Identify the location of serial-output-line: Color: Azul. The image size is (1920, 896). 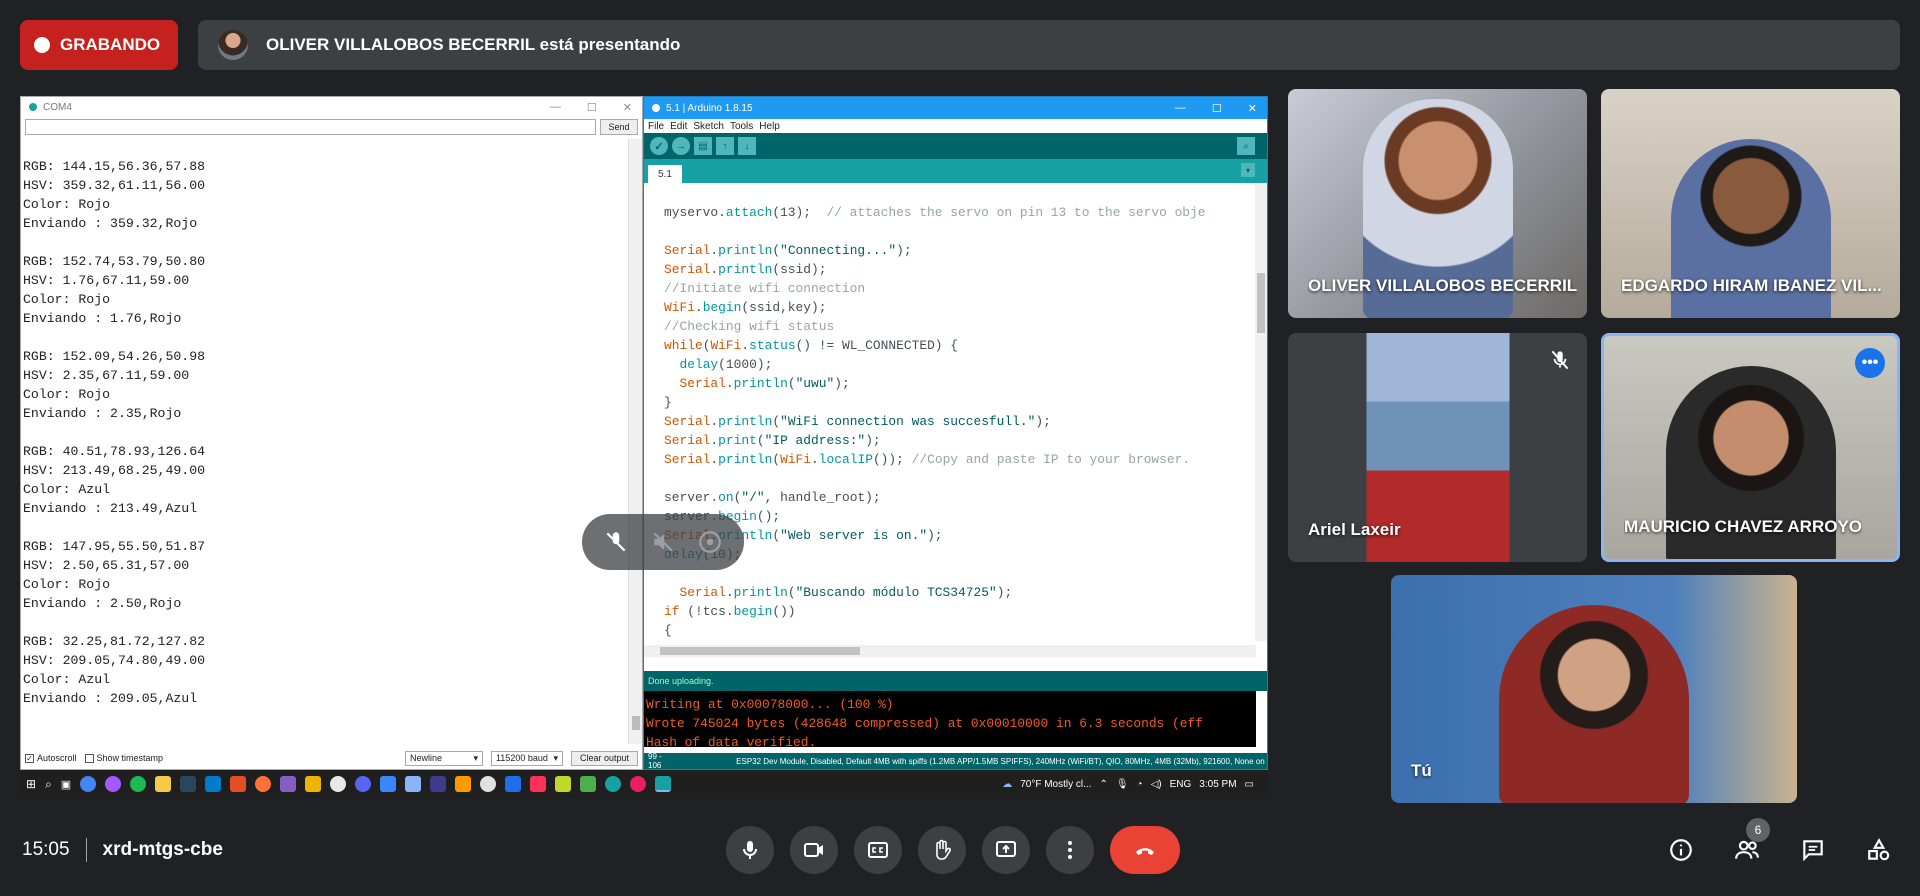
(67, 679).